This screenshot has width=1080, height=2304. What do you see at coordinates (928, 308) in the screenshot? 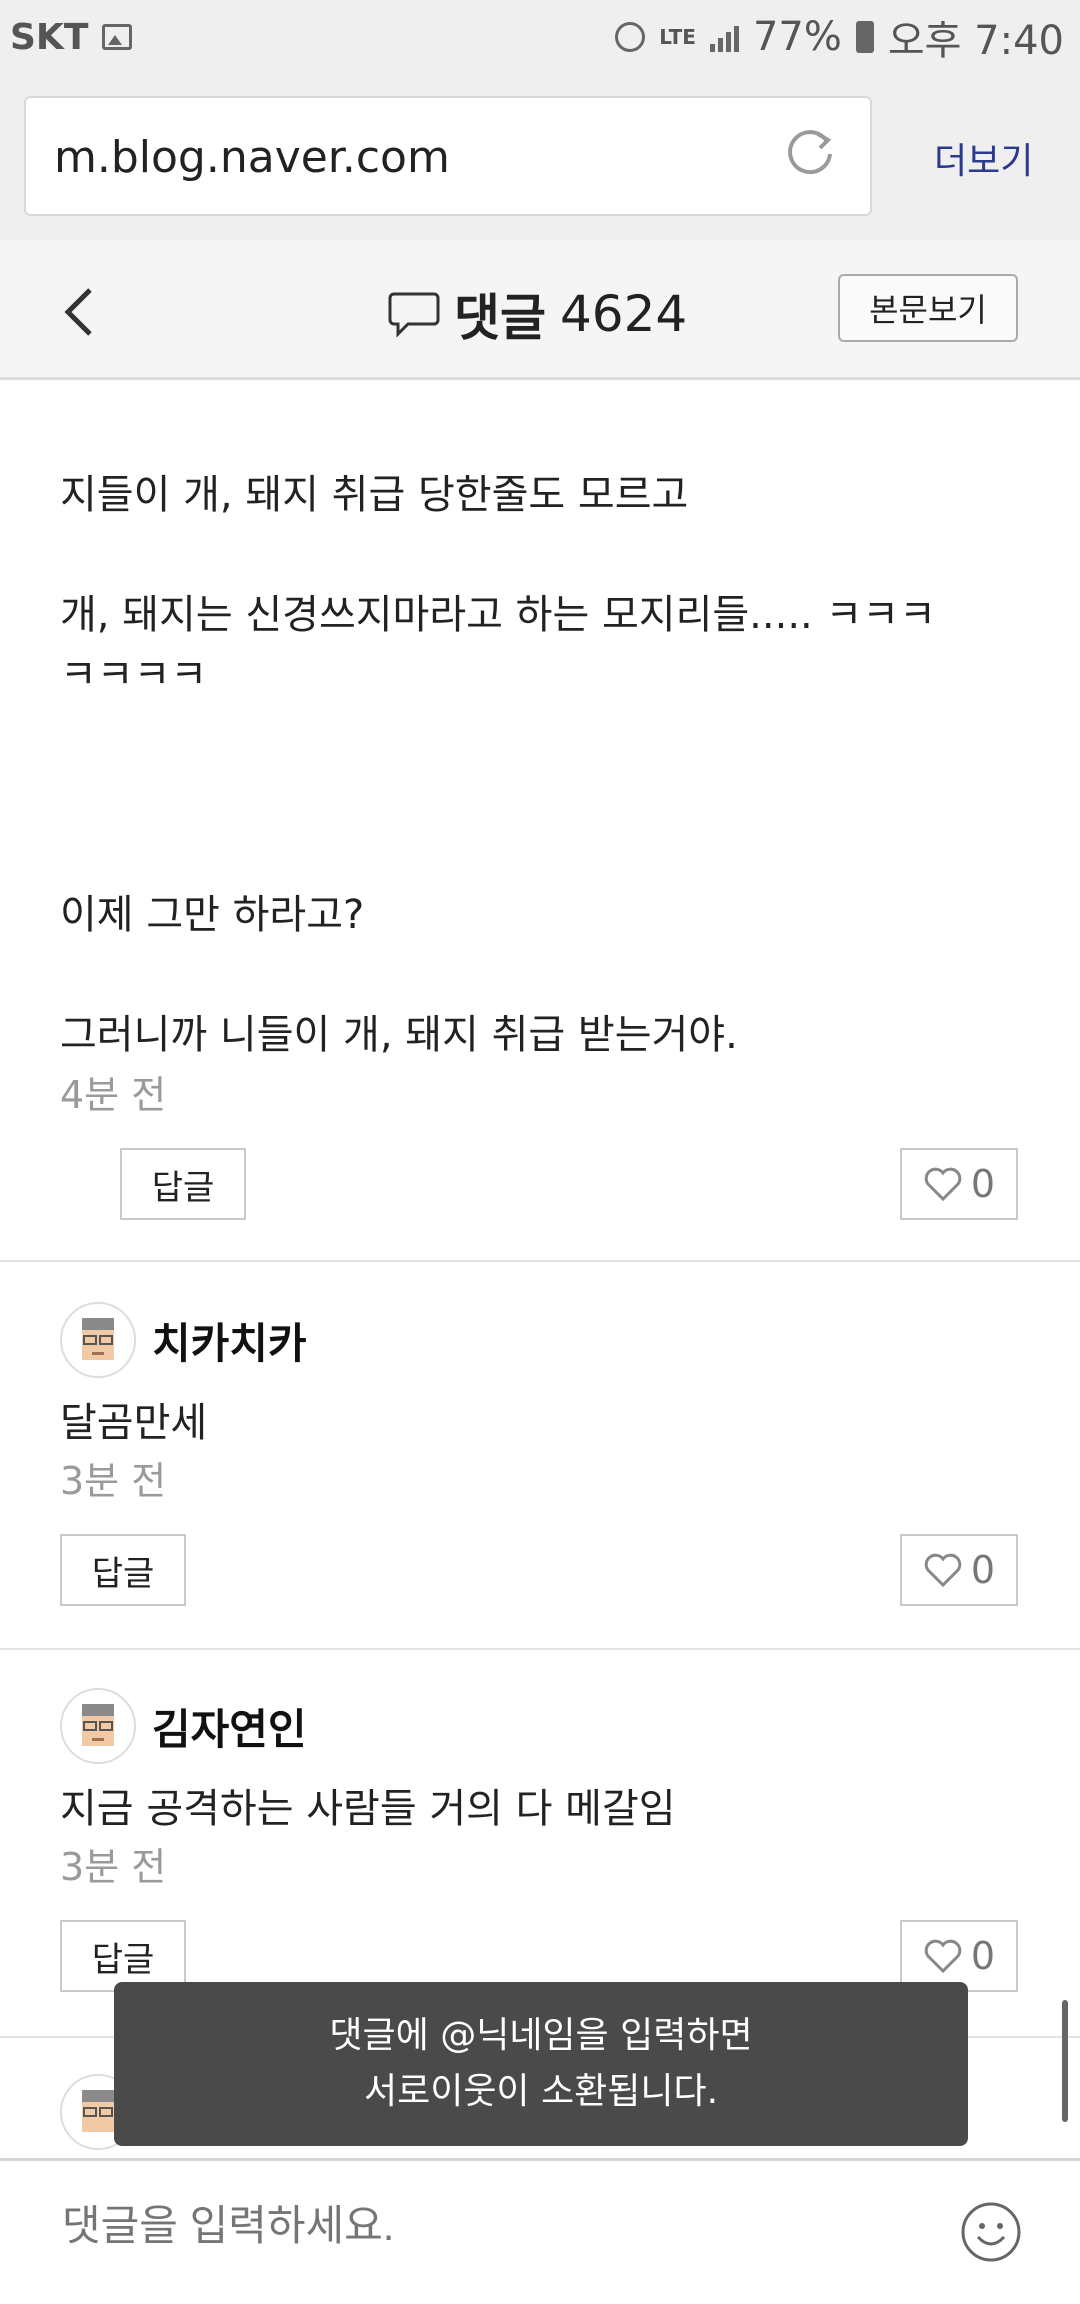
I see `view-body-button: 본문보기` at bounding box center [928, 308].